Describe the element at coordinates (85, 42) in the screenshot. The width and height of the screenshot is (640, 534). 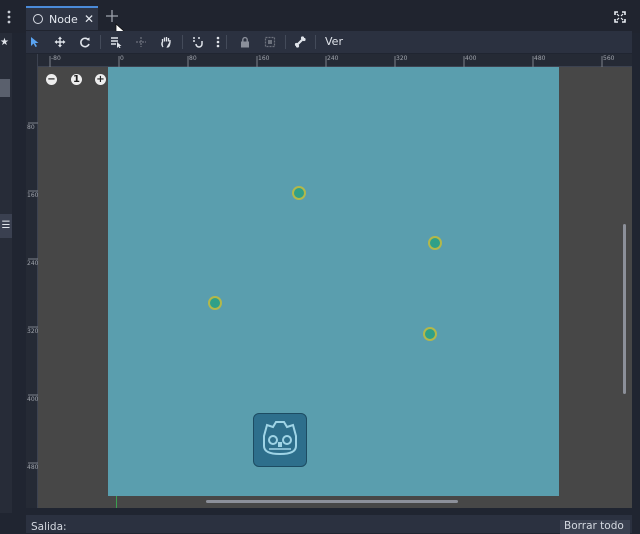
I see `rotate-icon` at that location.